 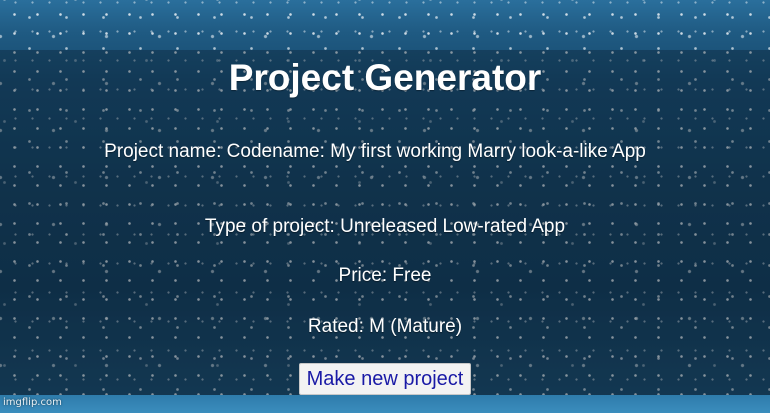 What do you see at coordinates (385, 404) in the screenshot?
I see `bottom-band` at bounding box center [385, 404].